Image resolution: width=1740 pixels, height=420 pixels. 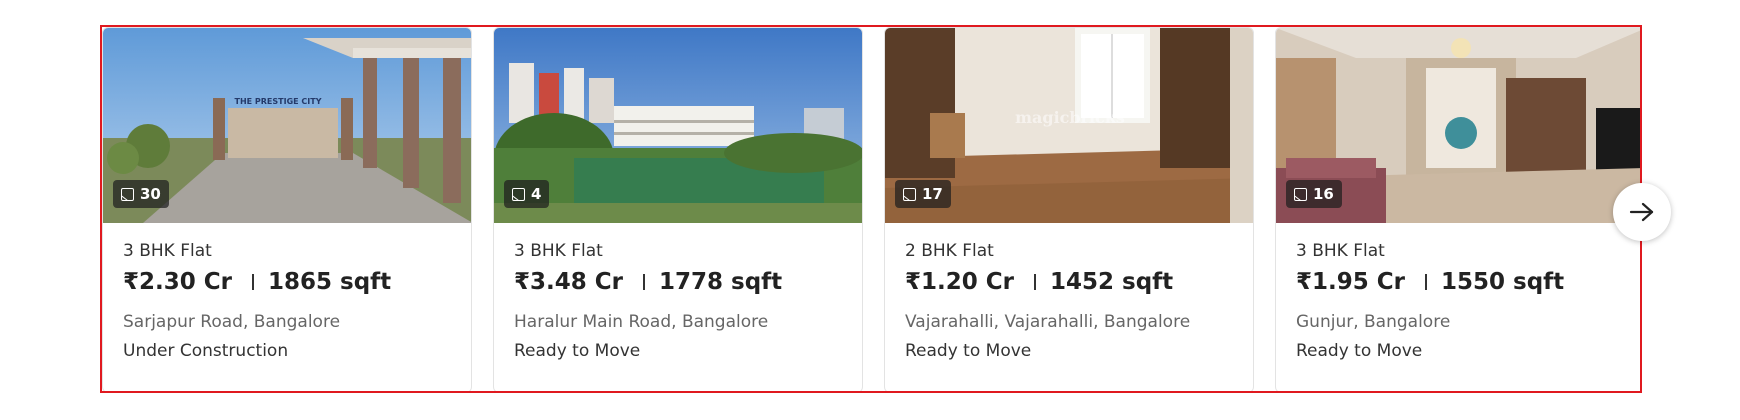 What do you see at coordinates (1502, 282) in the screenshot?
I see `property-area: 1550 sqft` at bounding box center [1502, 282].